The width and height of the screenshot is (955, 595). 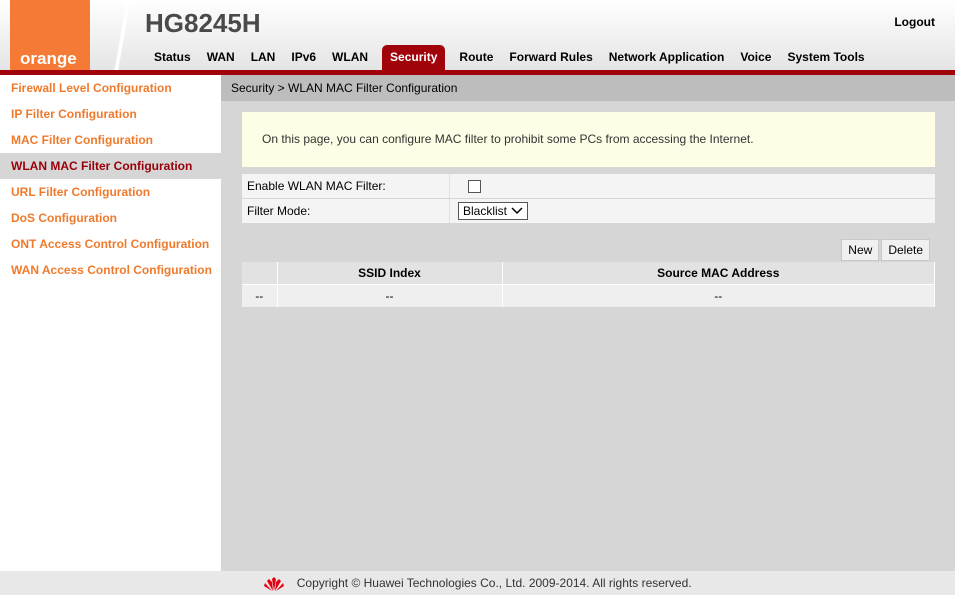 I want to click on nav-tab-ipv6: IPv6, so click(x=303, y=57).